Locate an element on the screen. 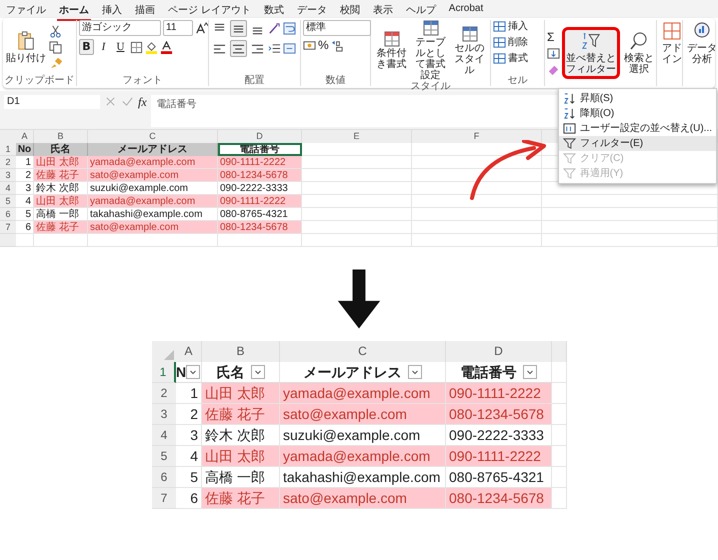 The image size is (718, 560). check-icon is located at coordinates (127, 101).